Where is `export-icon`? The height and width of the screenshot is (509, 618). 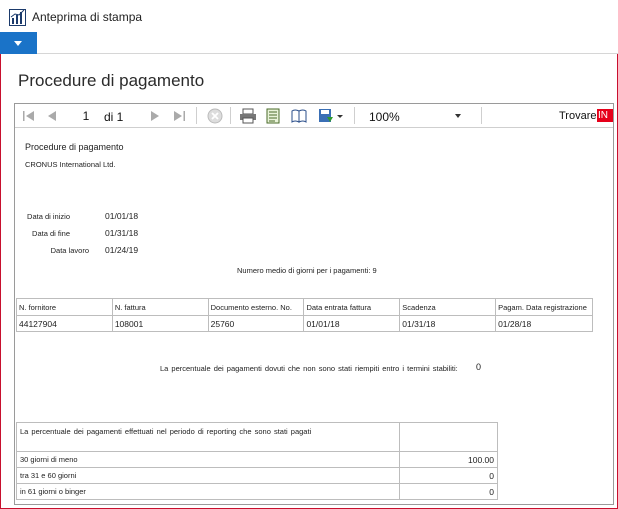
export-icon is located at coordinates (326, 116).